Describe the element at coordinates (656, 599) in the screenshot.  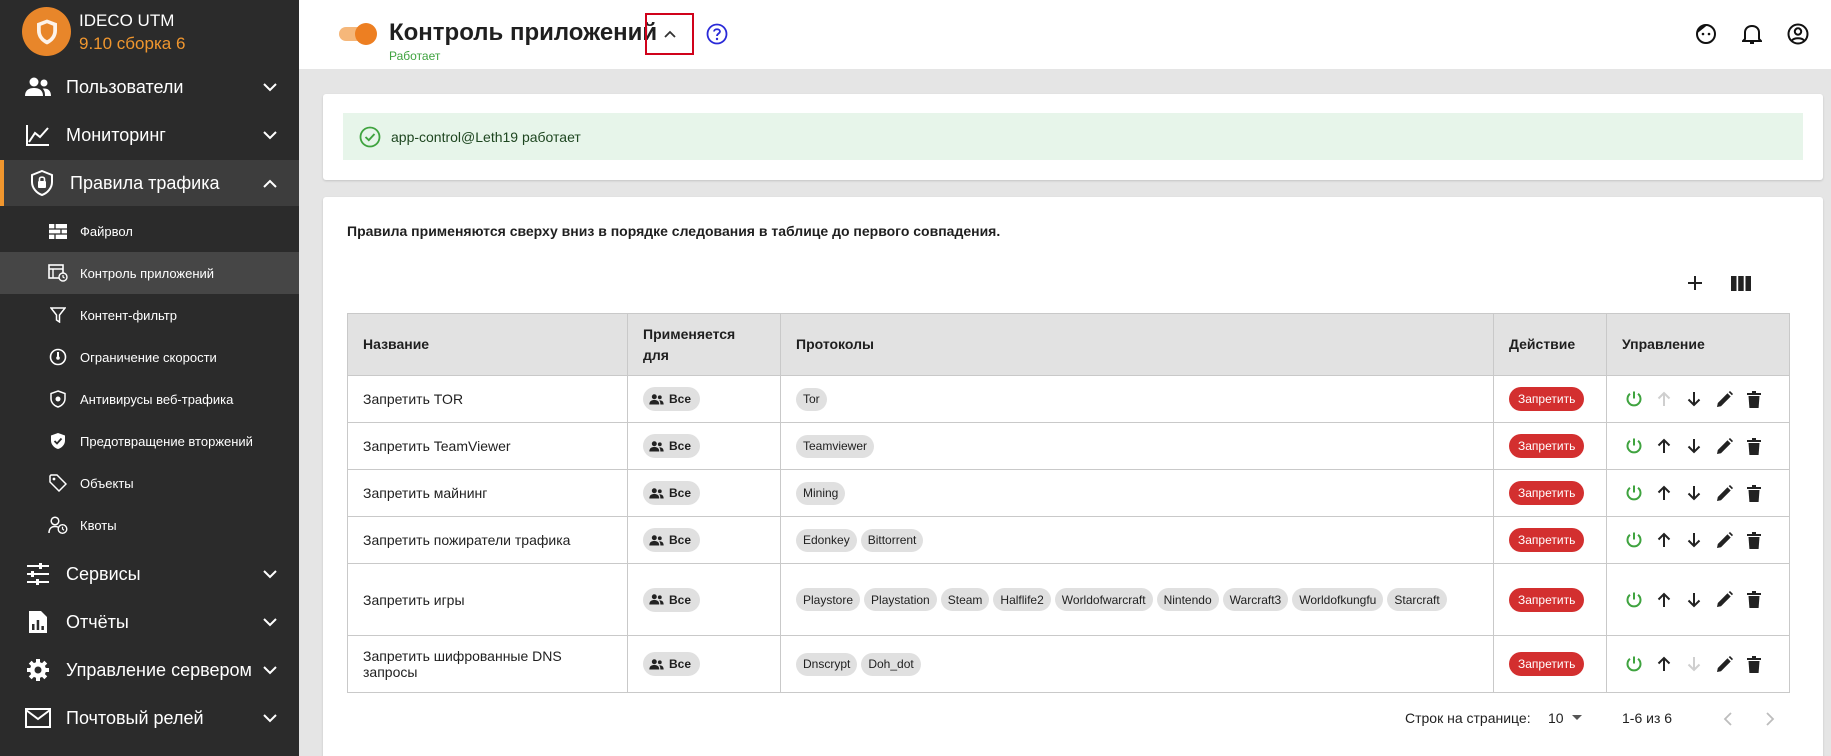
I see `users-icon` at that location.